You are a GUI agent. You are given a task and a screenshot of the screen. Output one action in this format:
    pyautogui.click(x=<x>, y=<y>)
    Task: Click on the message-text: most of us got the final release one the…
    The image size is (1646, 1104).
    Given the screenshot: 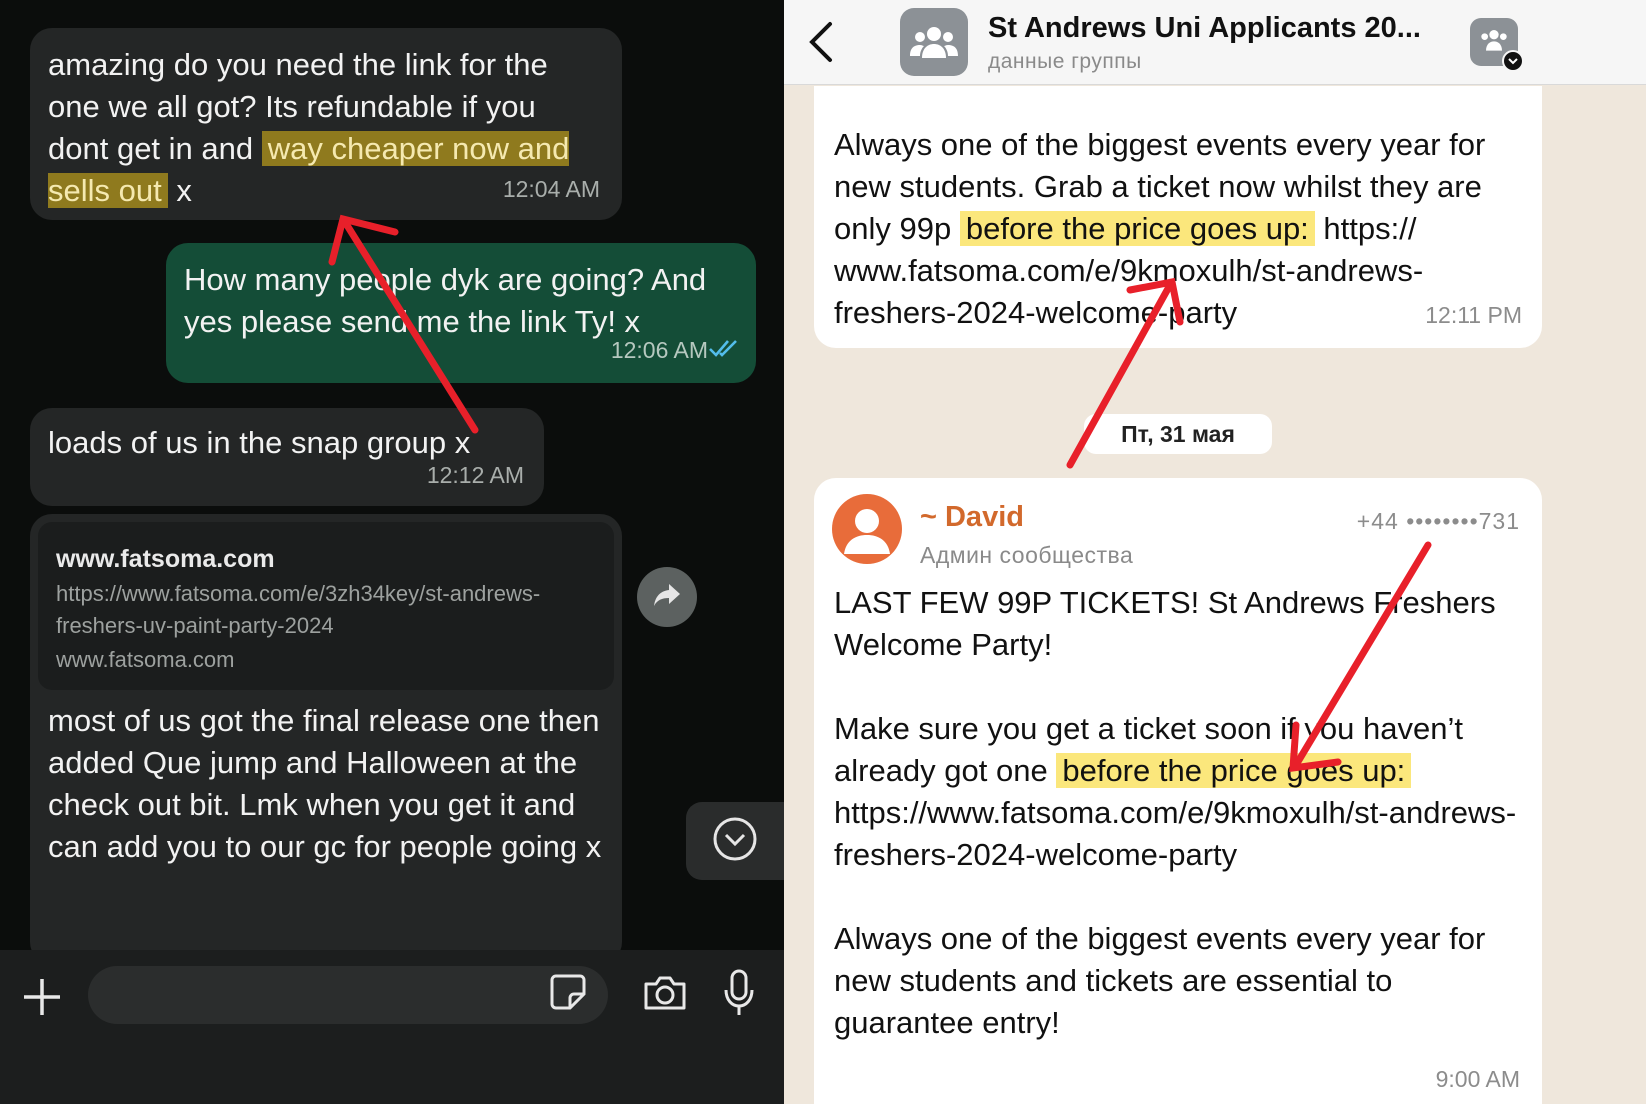 What is the action you would take?
    pyautogui.click(x=325, y=783)
    